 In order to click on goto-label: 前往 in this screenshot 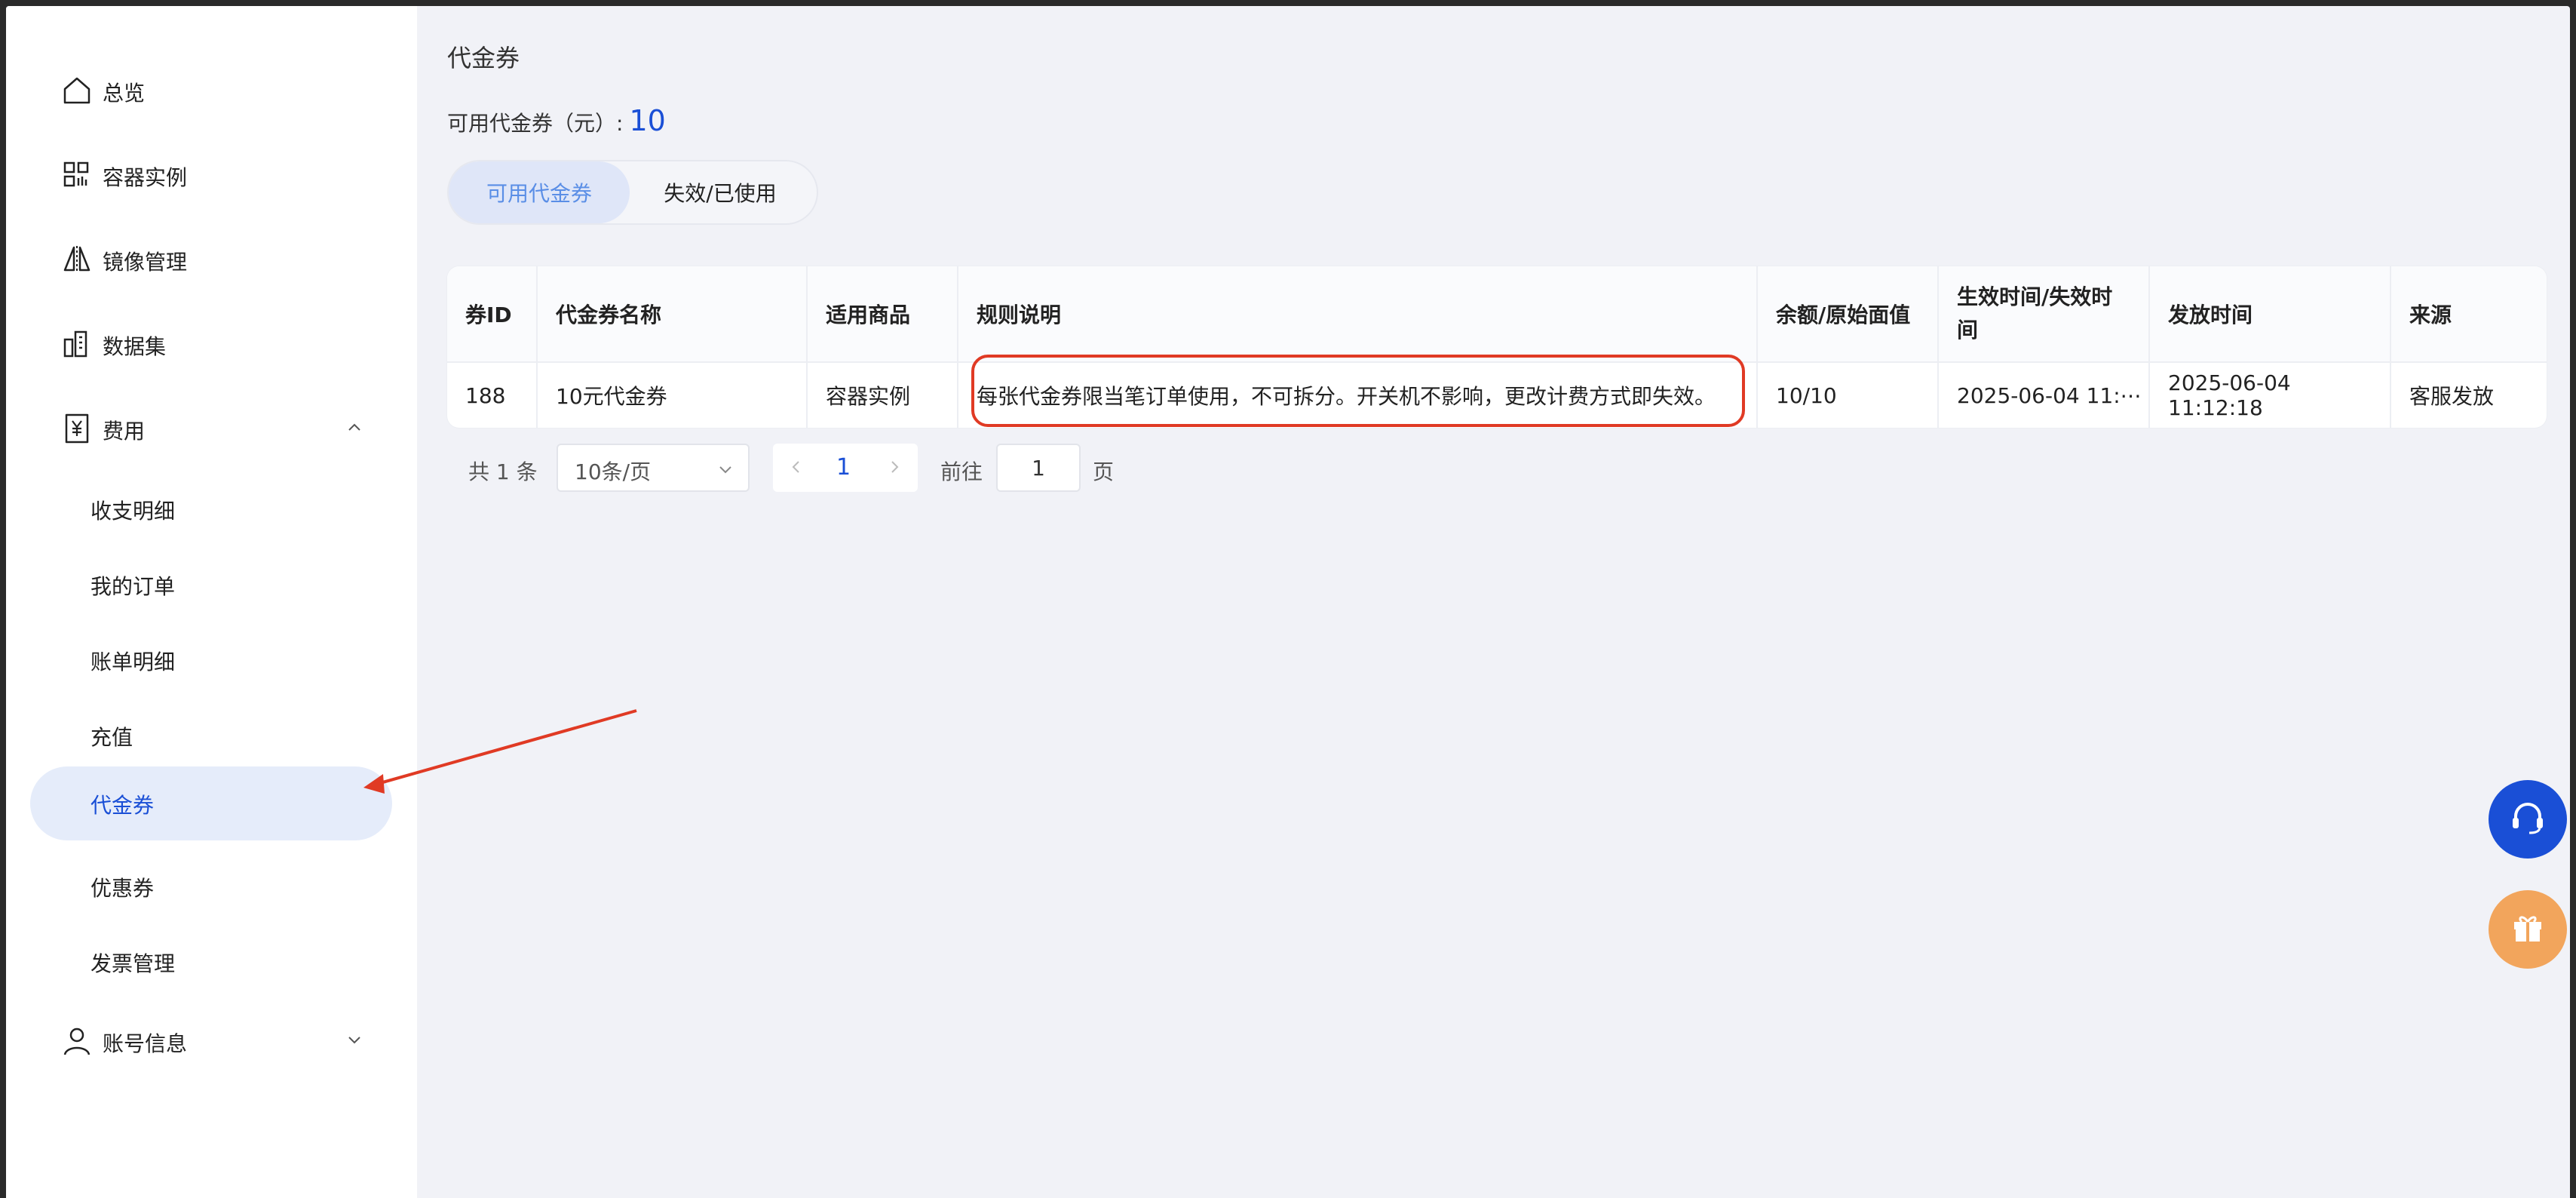, I will do `click(961, 471)`.